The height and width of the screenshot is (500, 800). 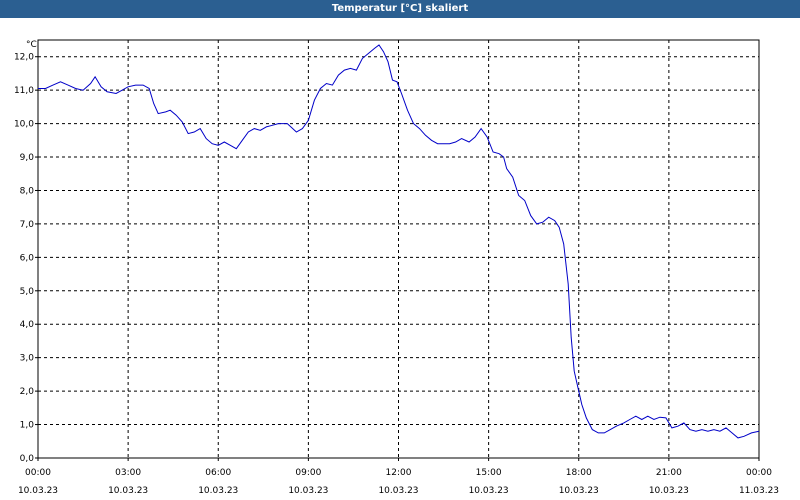 What do you see at coordinates (27, 325) in the screenshot?
I see `y-tick-label: 4,0` at bounding box center [27, 325].